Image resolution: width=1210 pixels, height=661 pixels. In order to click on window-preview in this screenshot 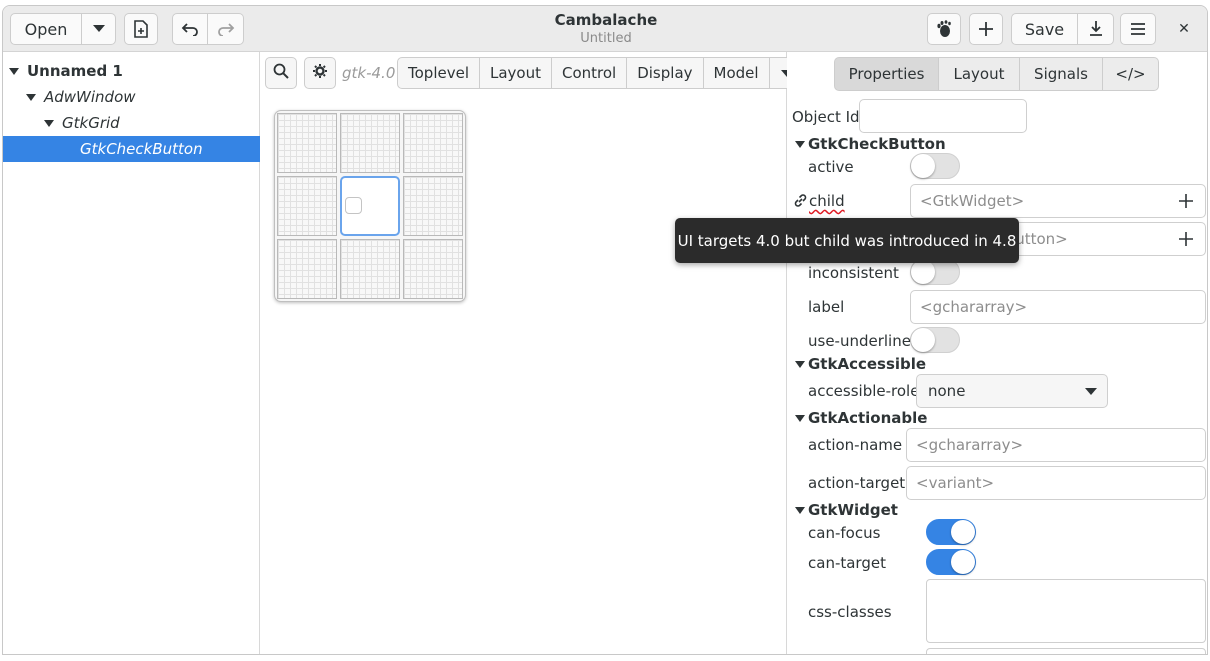, I will do `click(370, 206)`.